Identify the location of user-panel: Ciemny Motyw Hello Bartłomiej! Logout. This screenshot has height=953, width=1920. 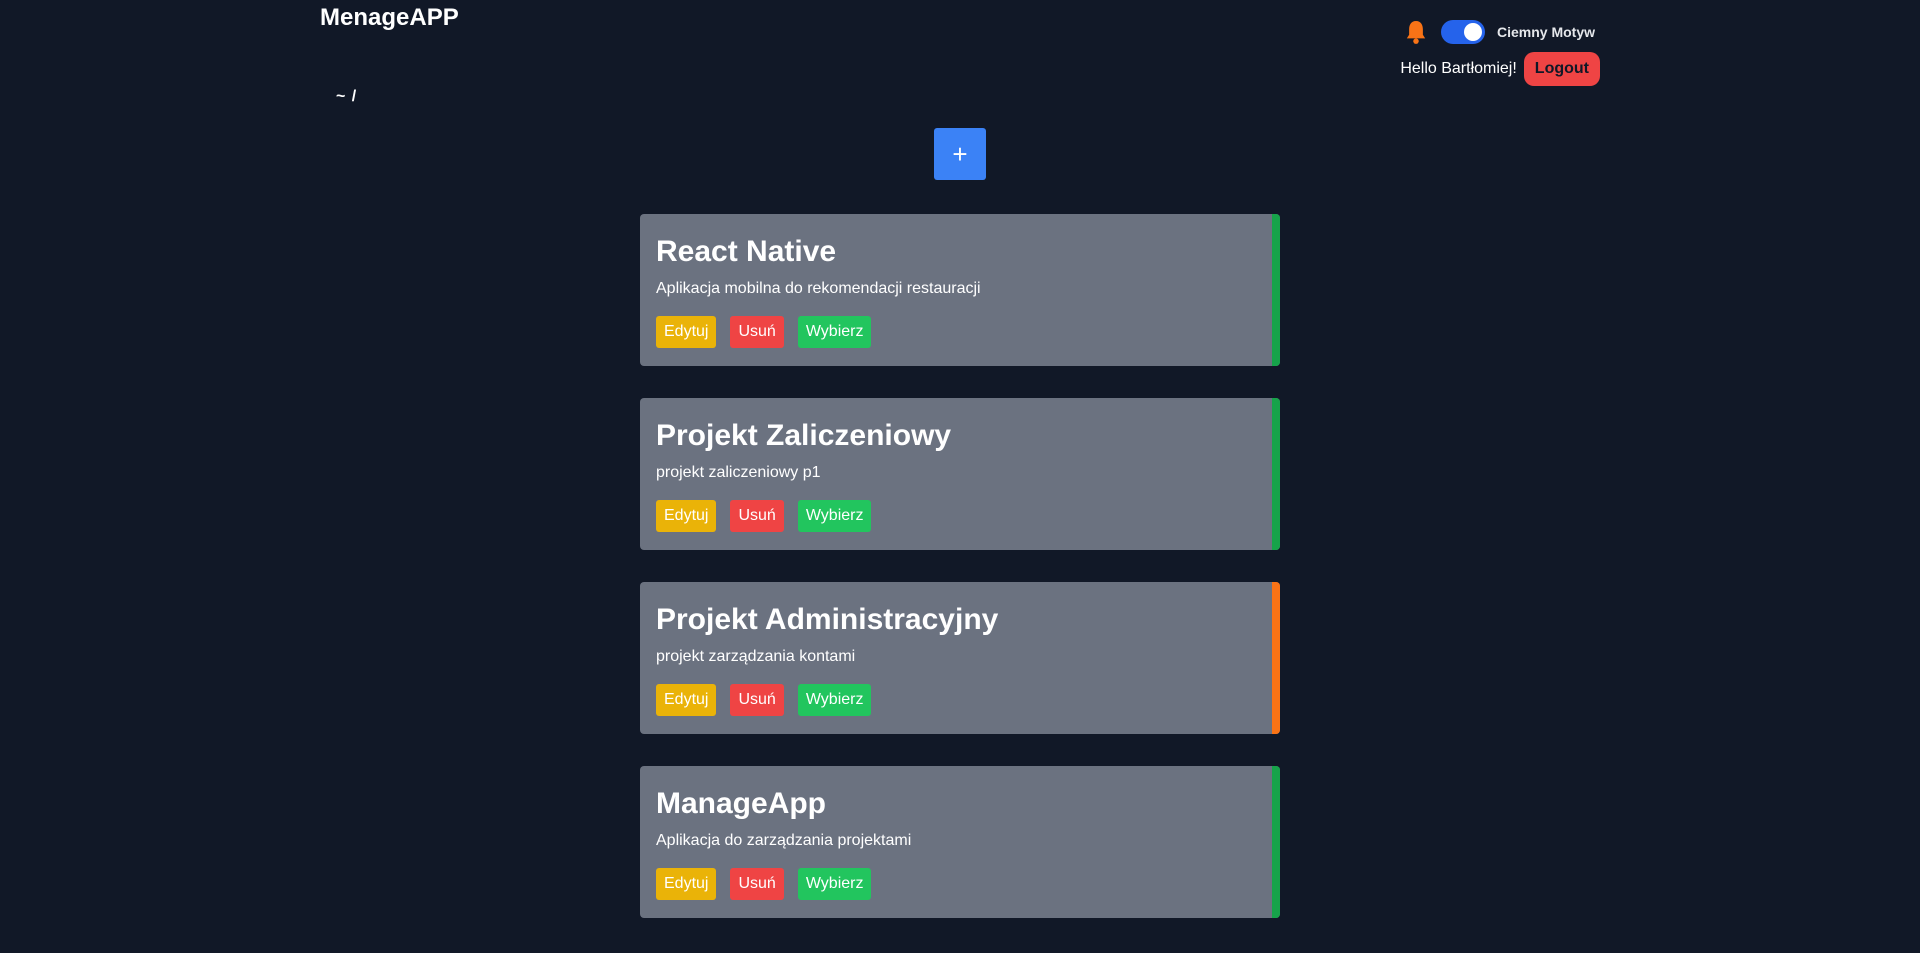
(1500, 52).